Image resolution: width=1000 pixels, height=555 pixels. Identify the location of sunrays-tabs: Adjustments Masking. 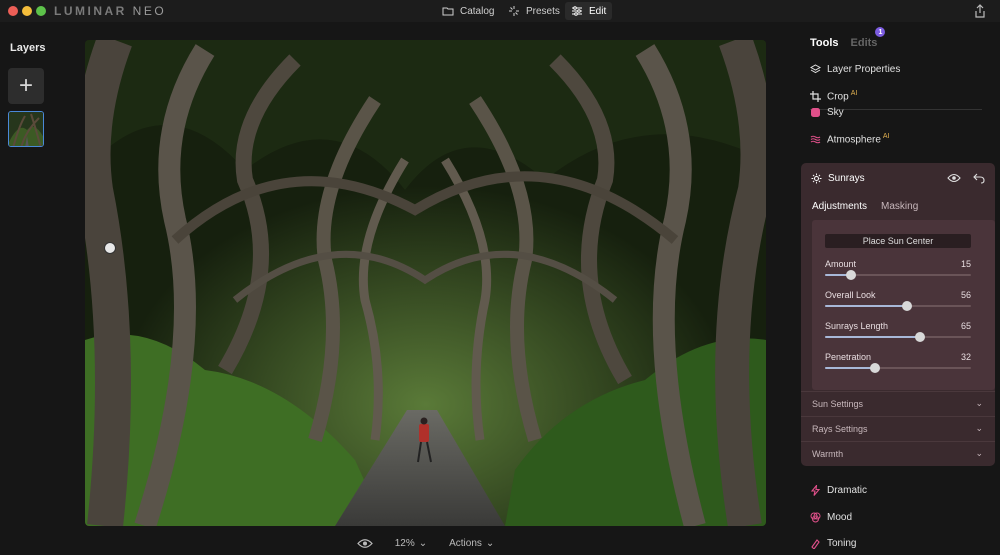
(865, 206).